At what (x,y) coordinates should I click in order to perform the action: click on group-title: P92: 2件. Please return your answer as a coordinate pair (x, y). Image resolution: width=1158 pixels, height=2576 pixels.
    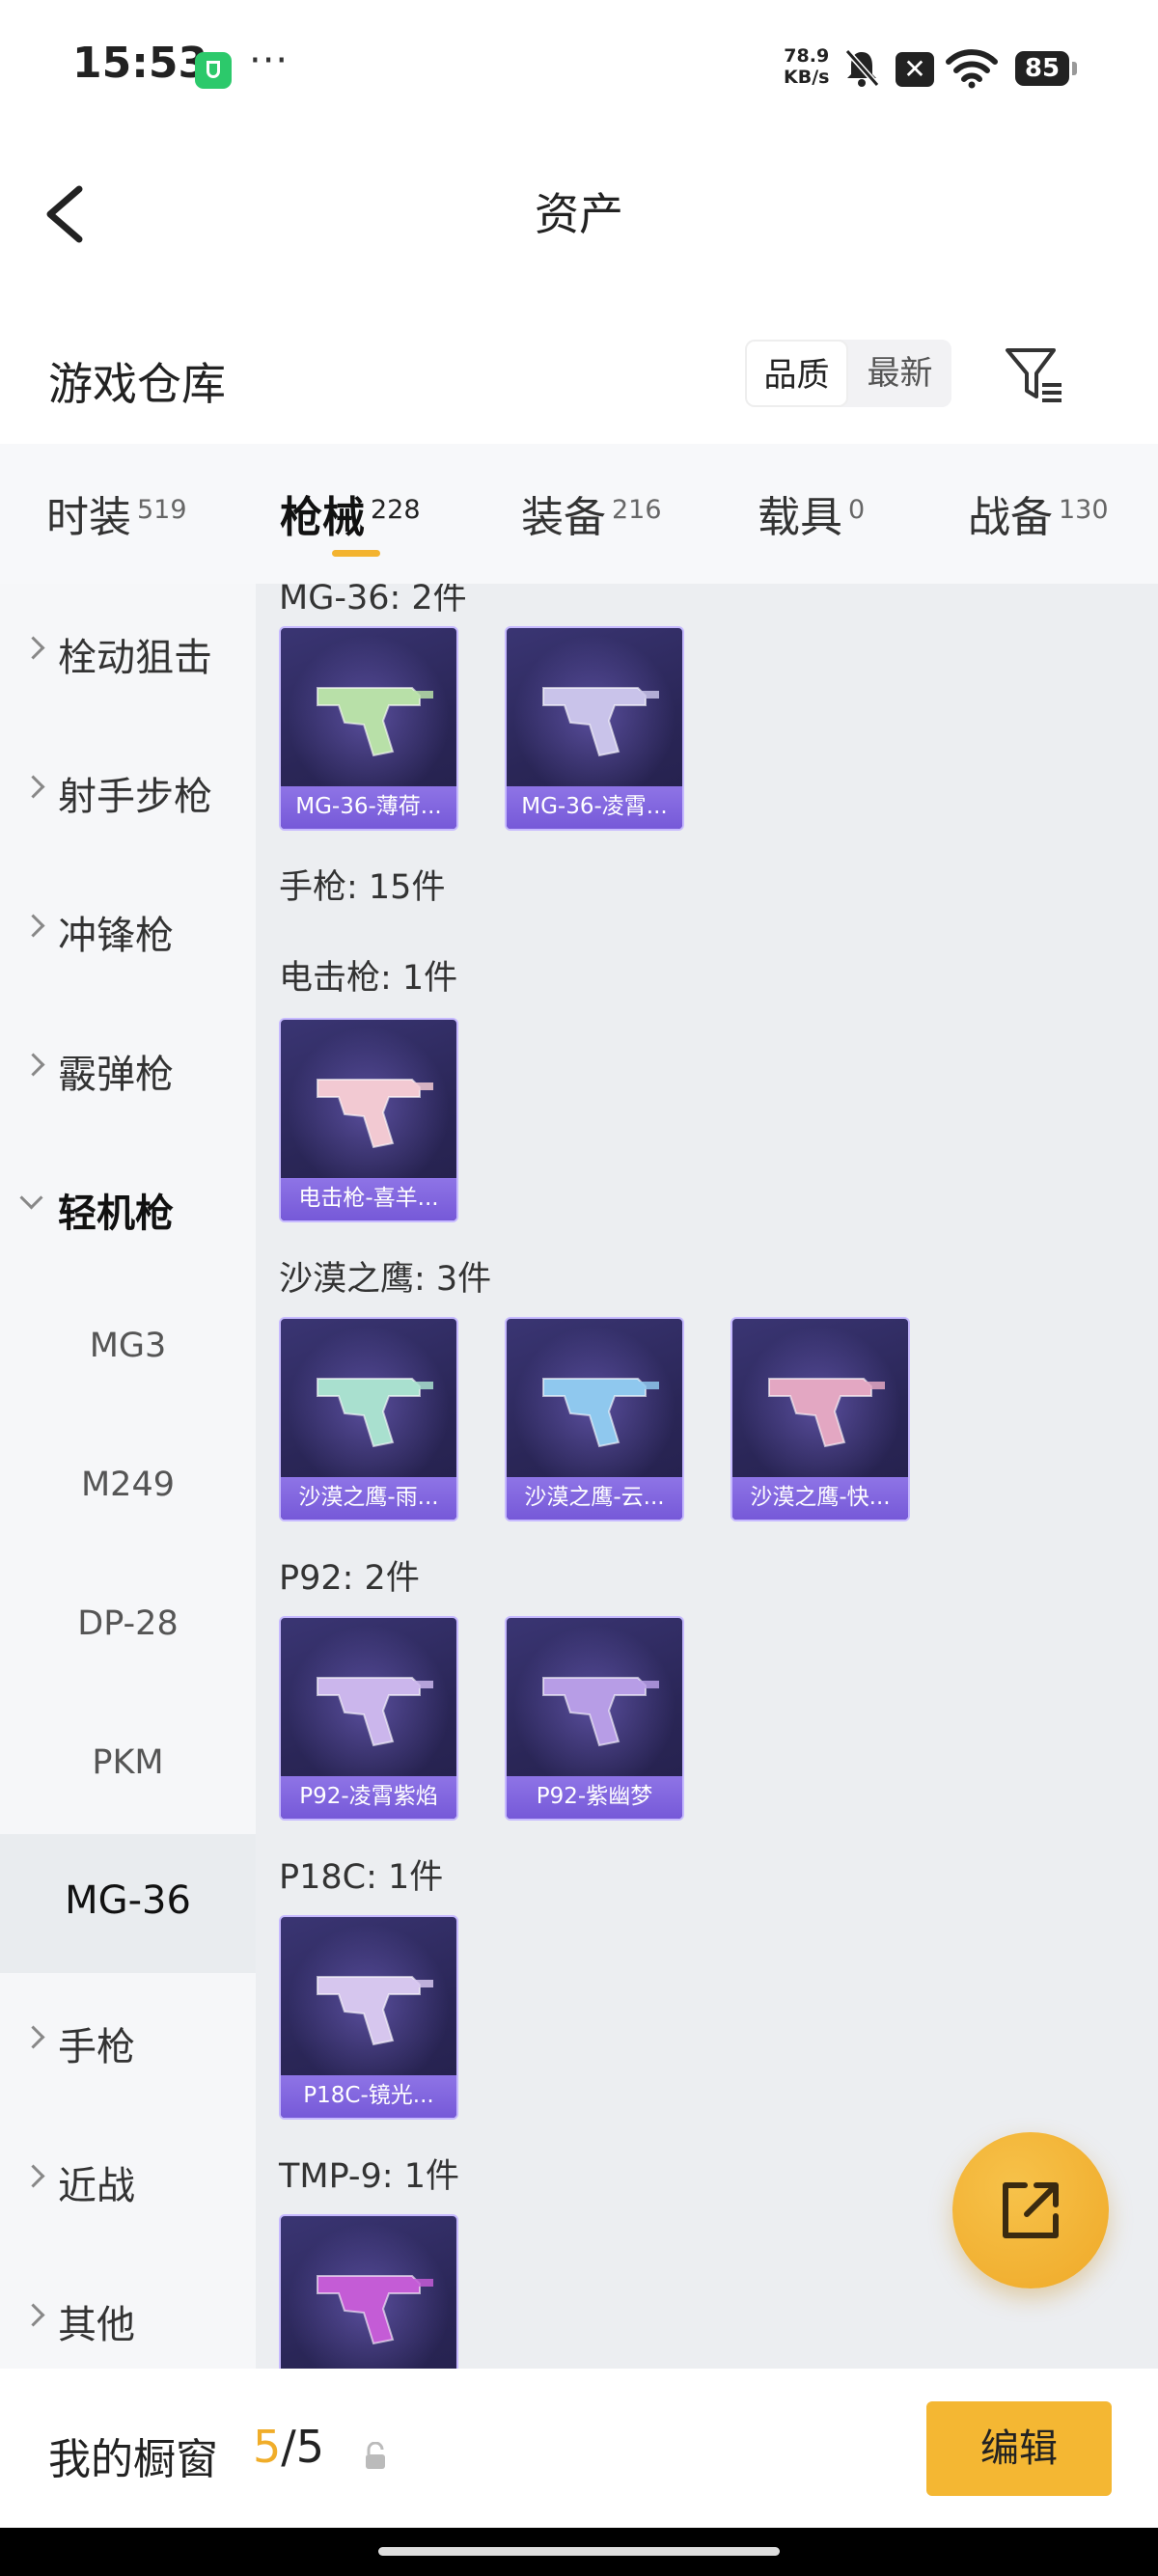
    Looking at the image, I should click on (349, 1579).